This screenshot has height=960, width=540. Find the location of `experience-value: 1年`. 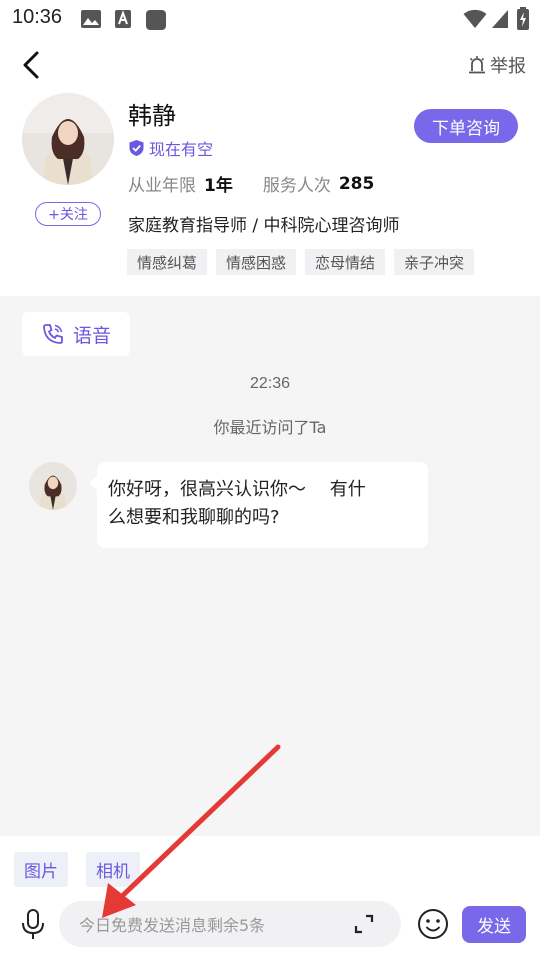

experience-value: 1年 is located at coordinates (218, 186).